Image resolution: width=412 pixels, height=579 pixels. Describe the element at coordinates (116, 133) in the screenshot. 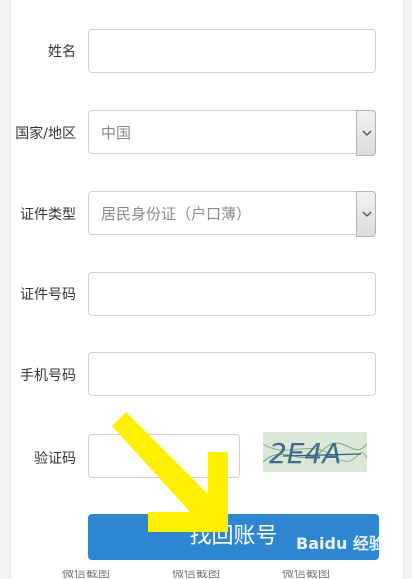

I see `country-select-value: 中国` at that location.